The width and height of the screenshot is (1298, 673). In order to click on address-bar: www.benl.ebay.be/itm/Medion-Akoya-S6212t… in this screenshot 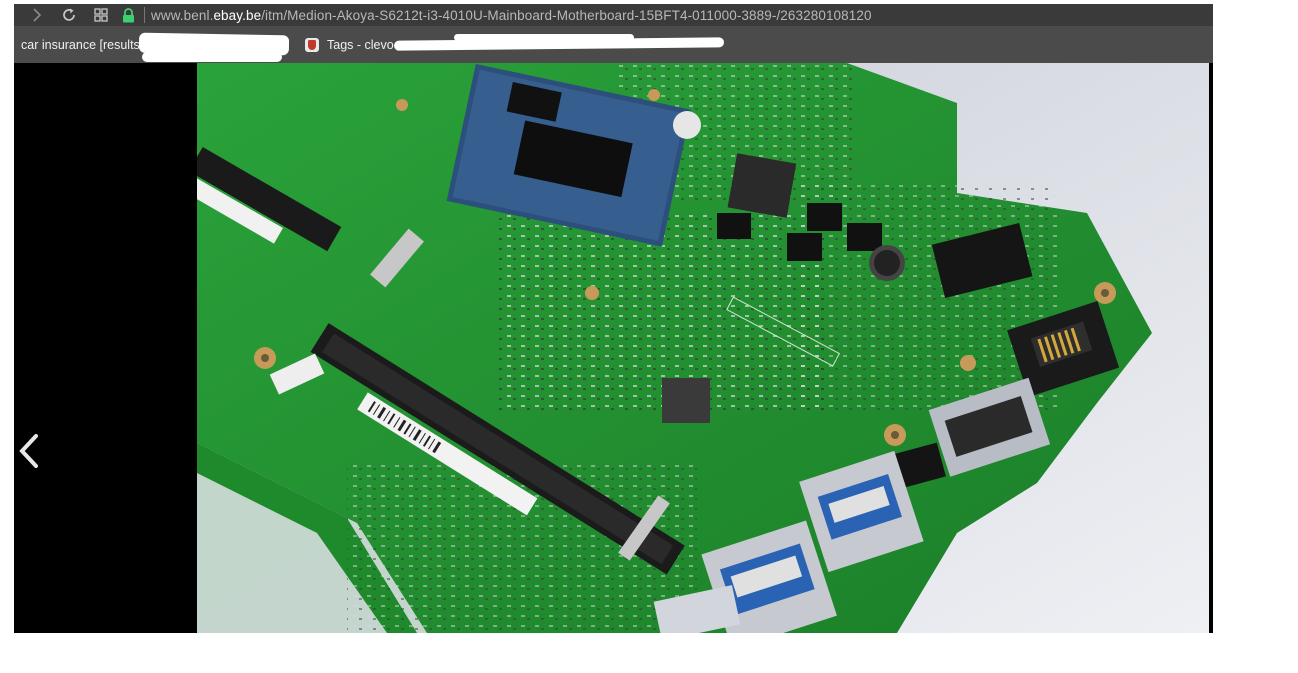, I will do `click(511, 15)`.